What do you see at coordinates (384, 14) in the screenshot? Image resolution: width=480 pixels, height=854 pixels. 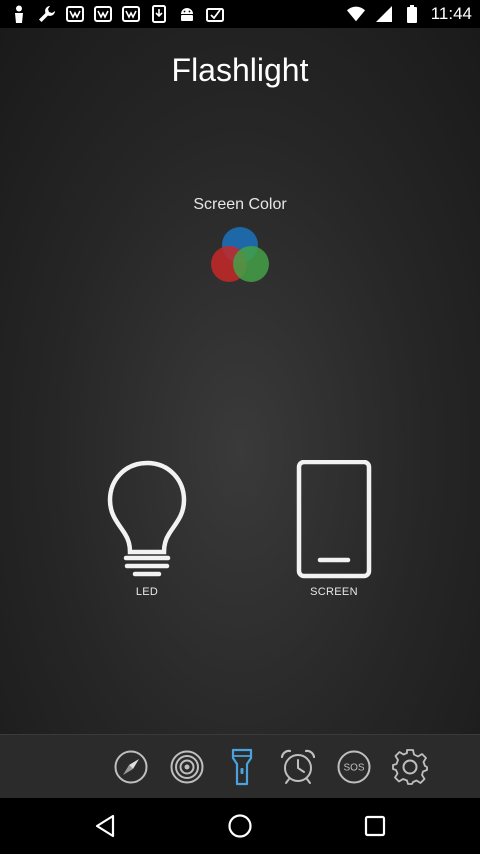 I see `signal-icon` at bounding box center [384, 14].